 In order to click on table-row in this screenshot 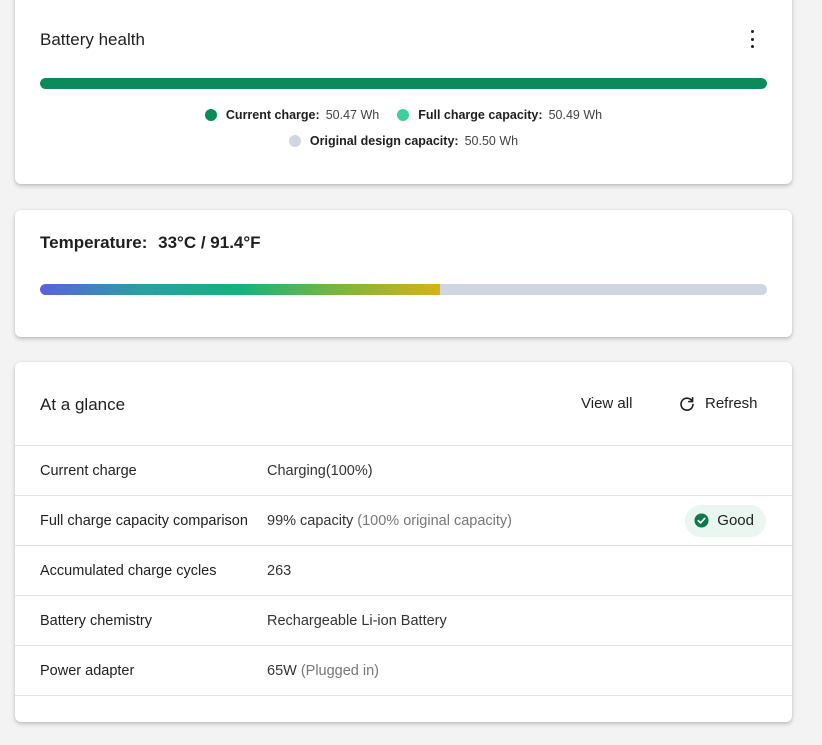, I will do `click(403, 720)`.